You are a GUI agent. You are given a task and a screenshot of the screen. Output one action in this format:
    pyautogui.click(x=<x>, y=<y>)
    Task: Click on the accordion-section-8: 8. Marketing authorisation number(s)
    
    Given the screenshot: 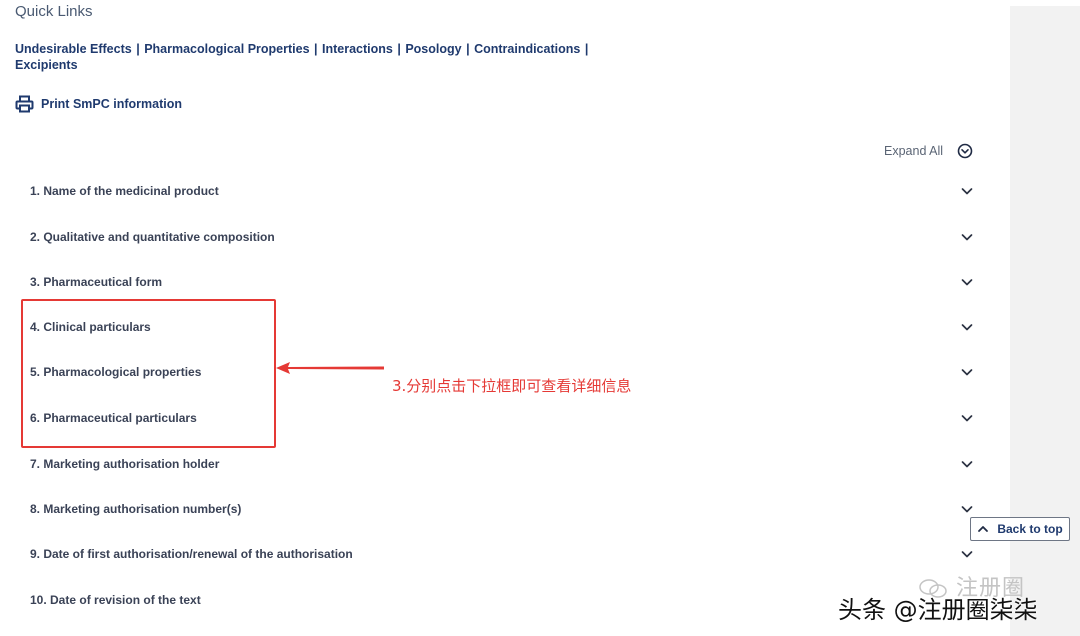 What is the action you would take?
    pyautogui.click(x=502, y=509)
    